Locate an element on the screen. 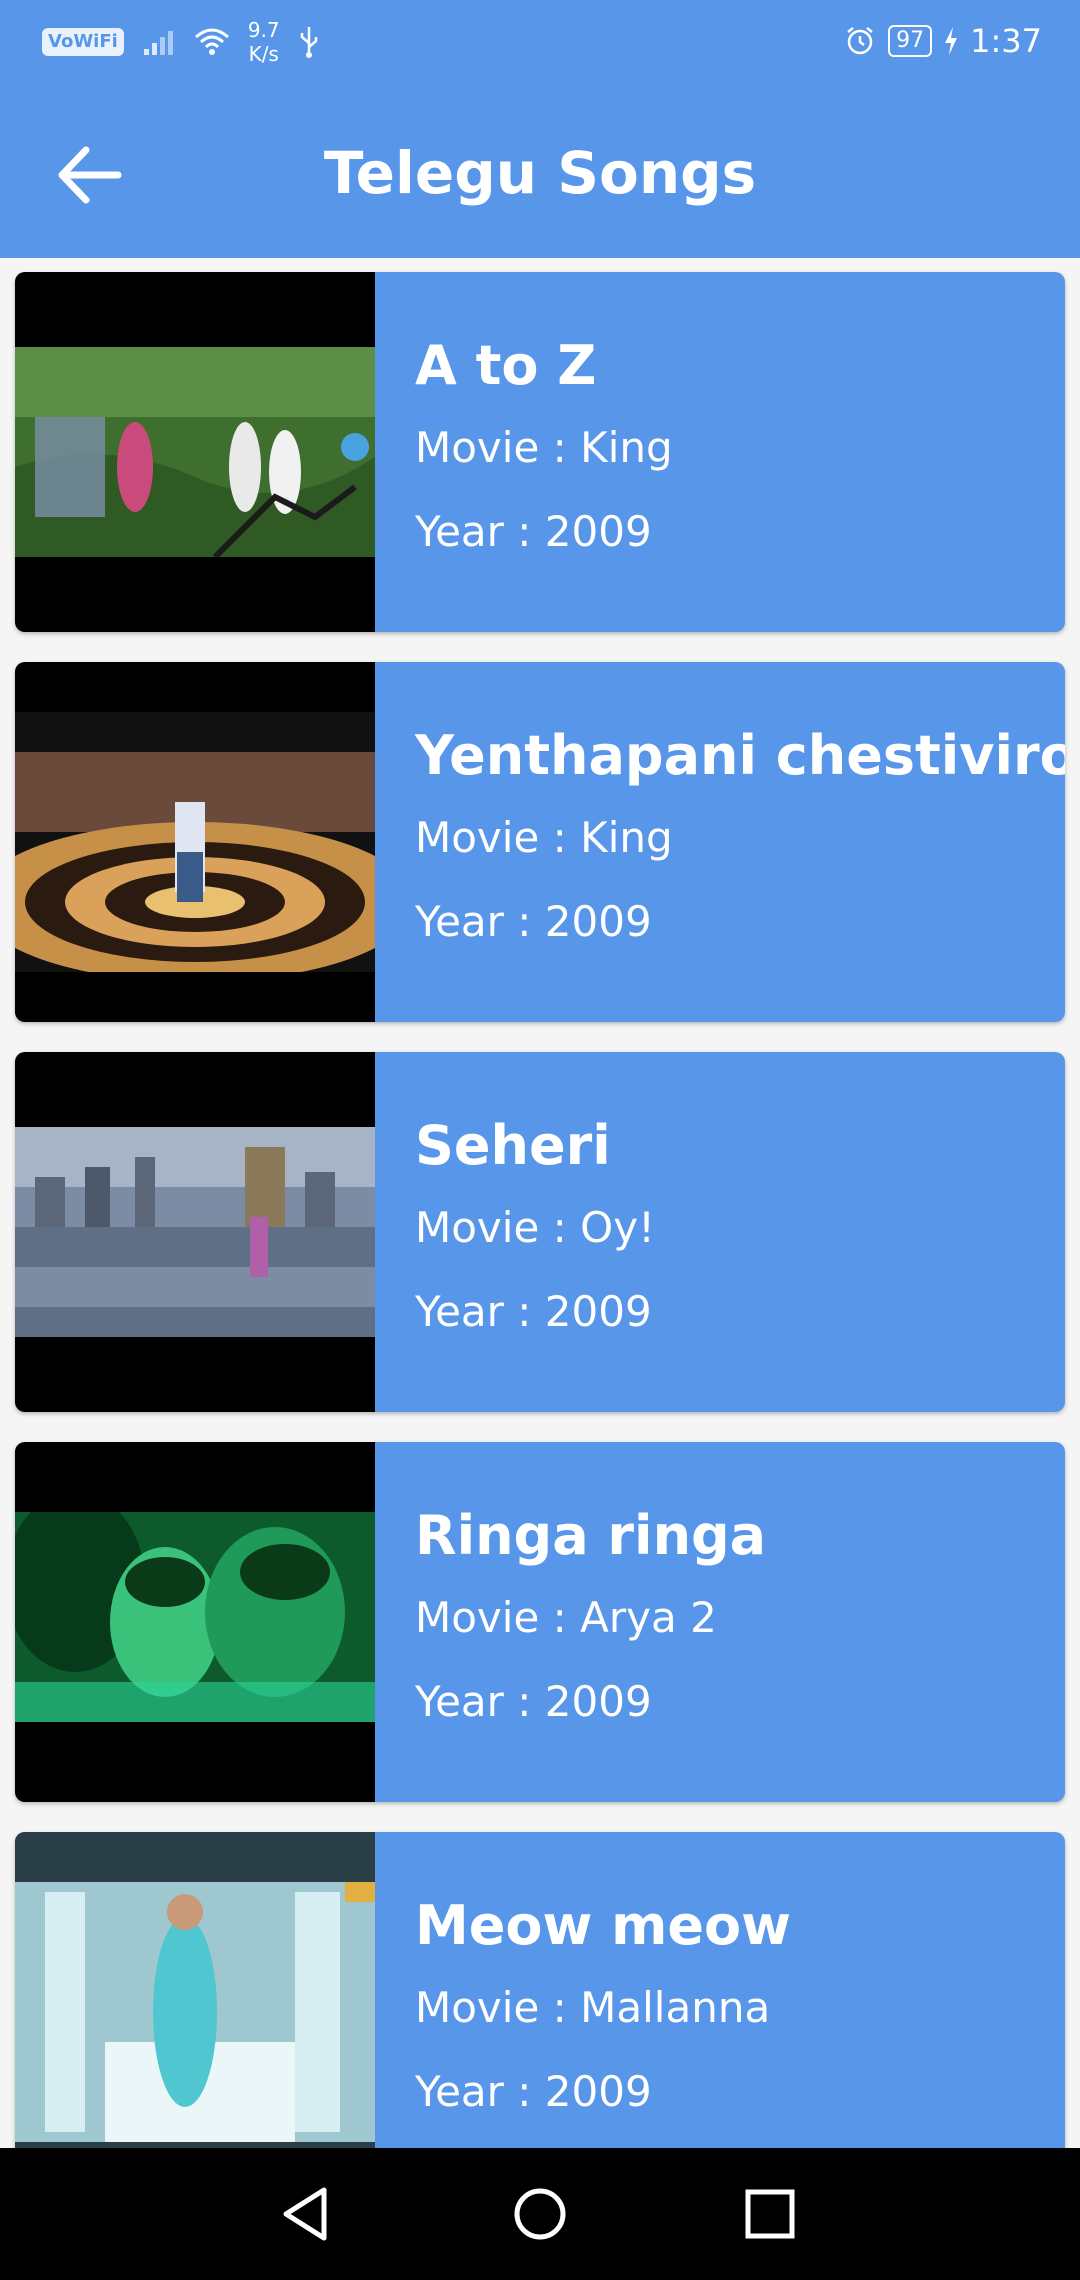 This screenshot has width=1080, height=2280. song-title: Seheri is located at coordinates (513, 1145).